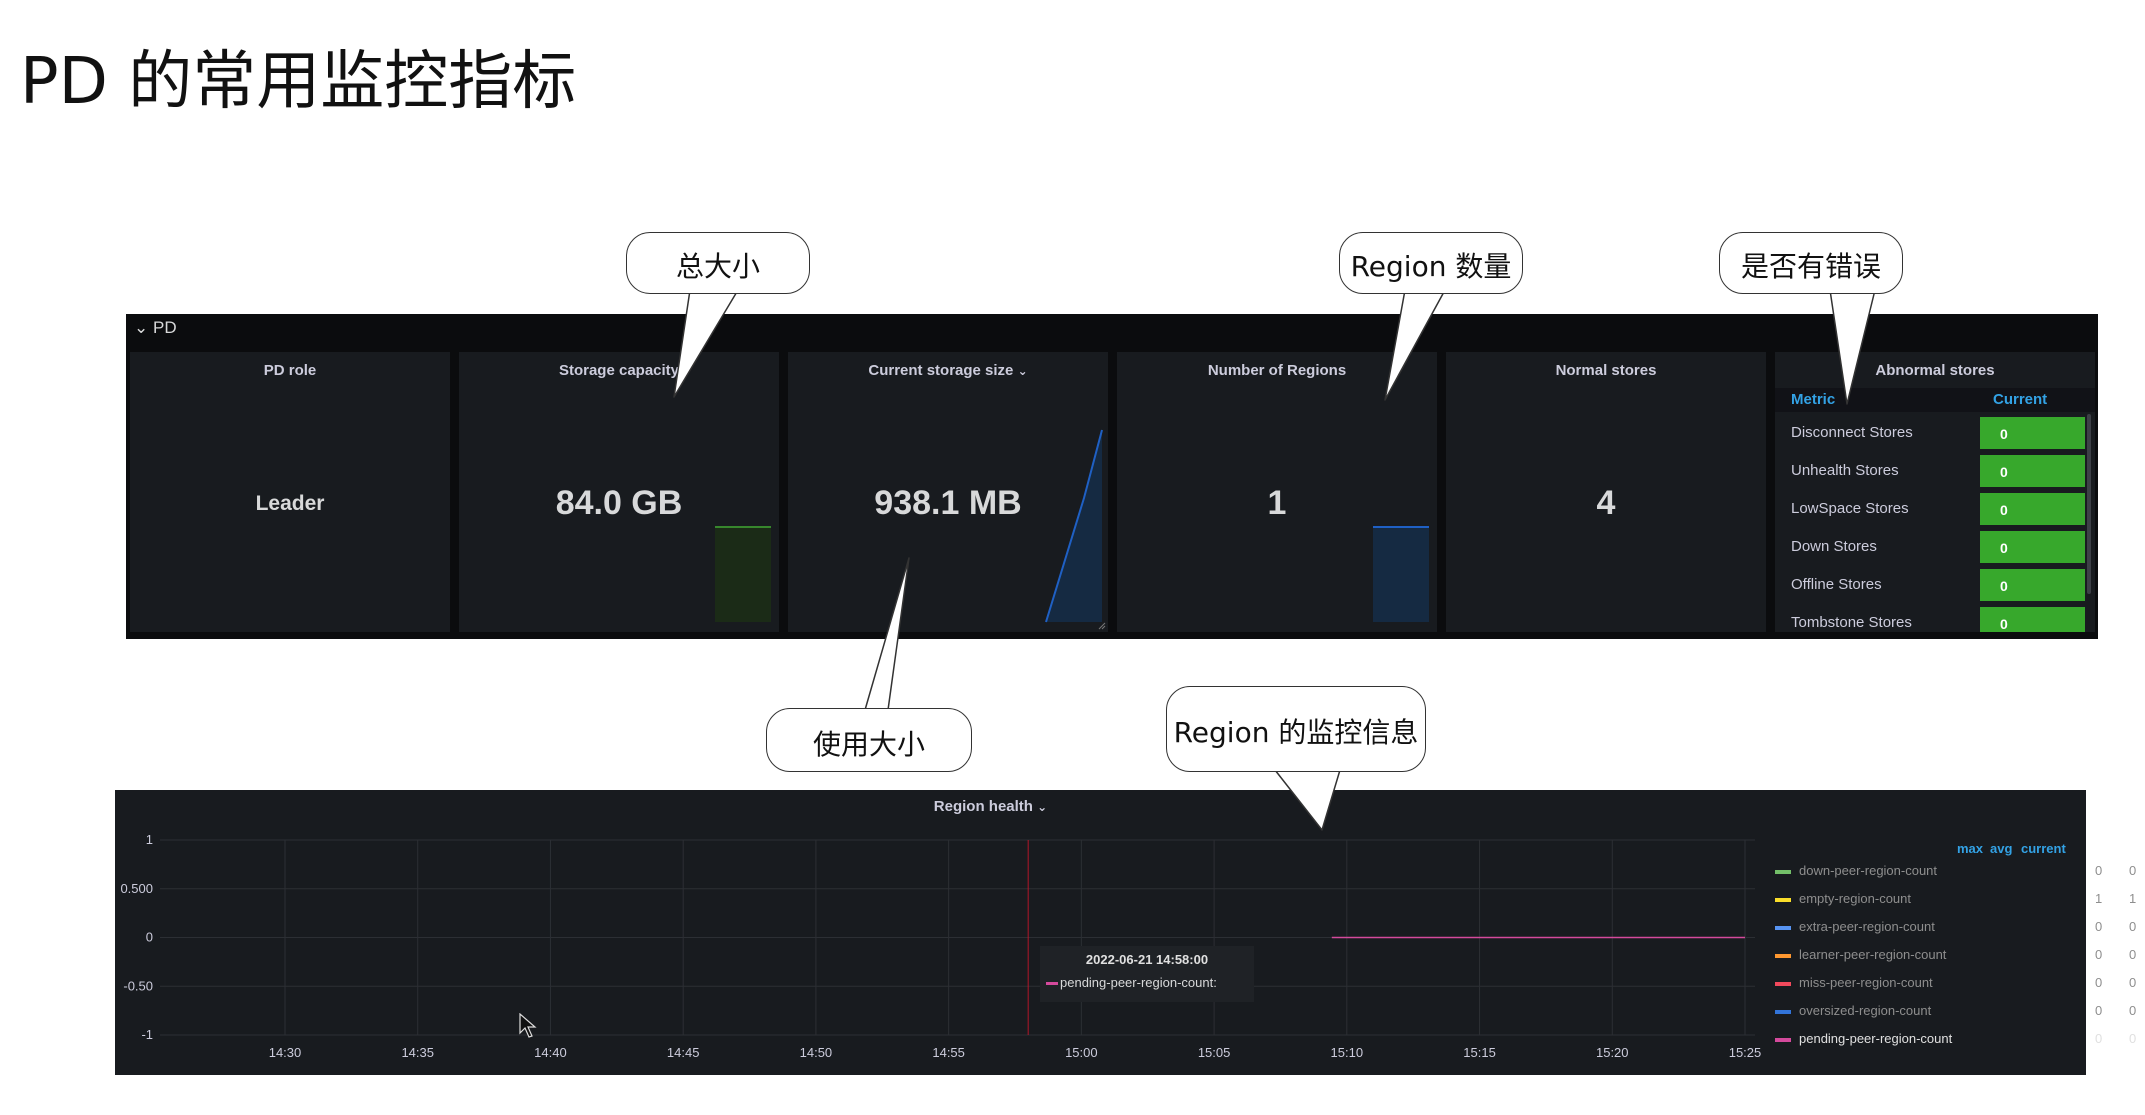 The width and height of the screenshot is (2145, 1115). What do you see at coordinates (1401, 574) in the screenshot?
I see `number-of-regions-sparkline` at bounding box center [1401, 574].